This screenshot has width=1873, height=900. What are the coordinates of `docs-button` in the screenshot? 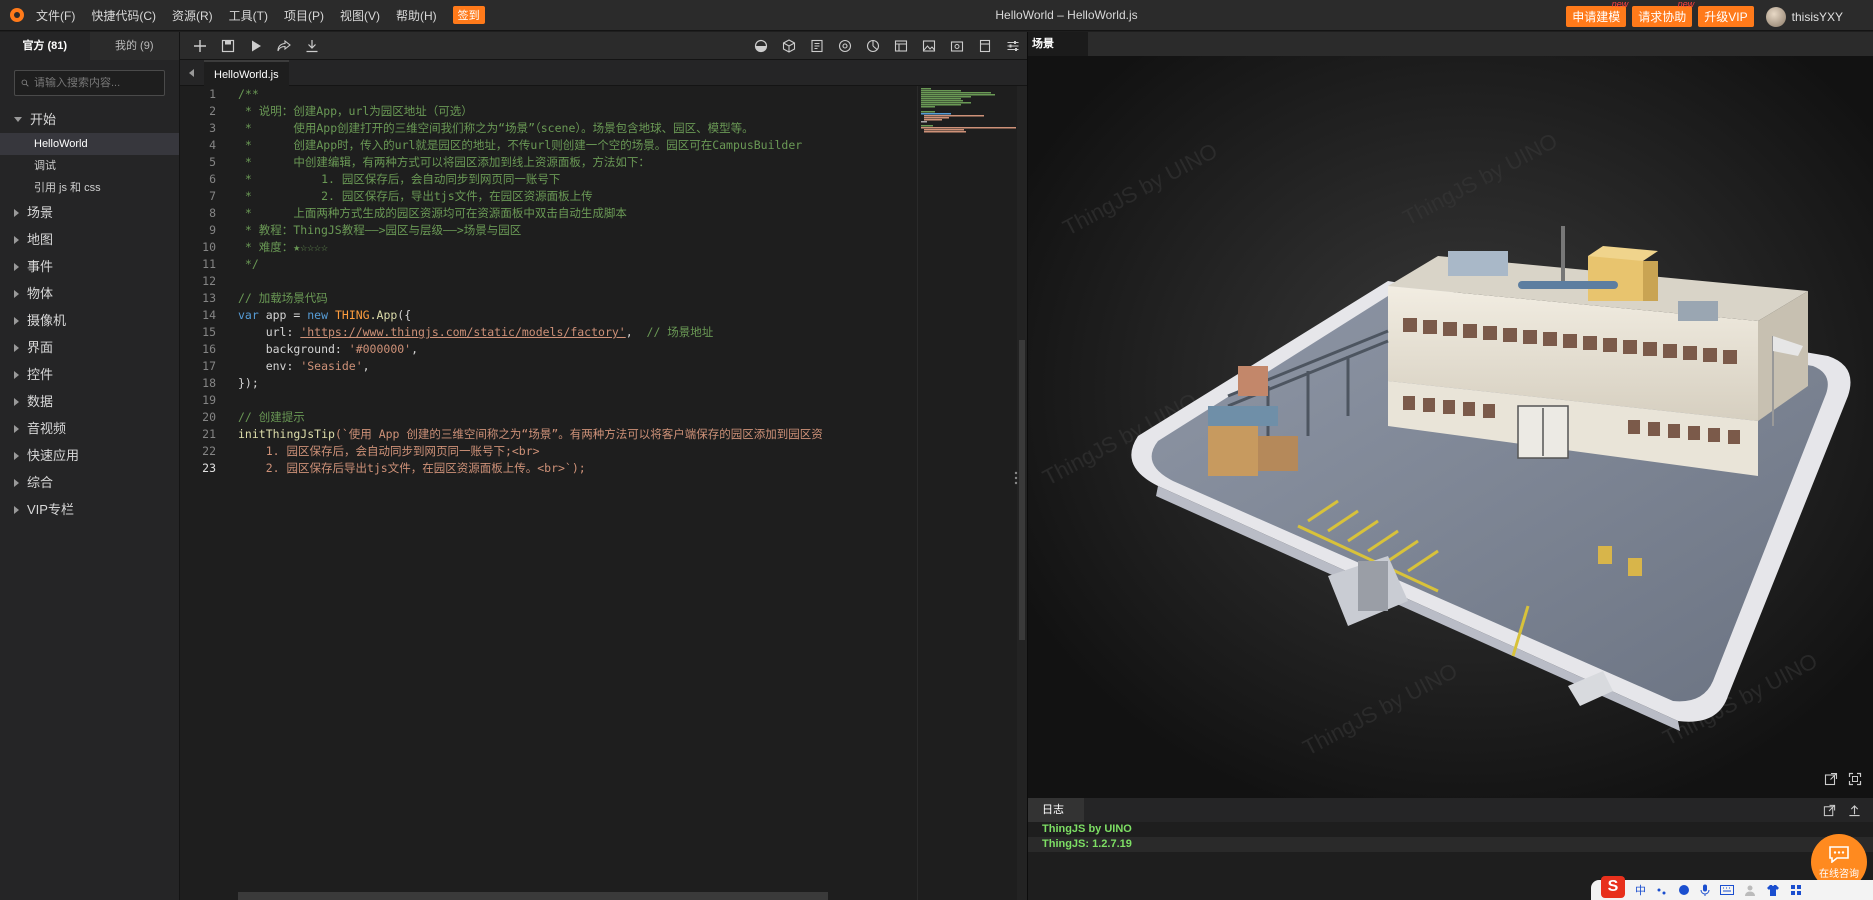 It's located at (817, 46).